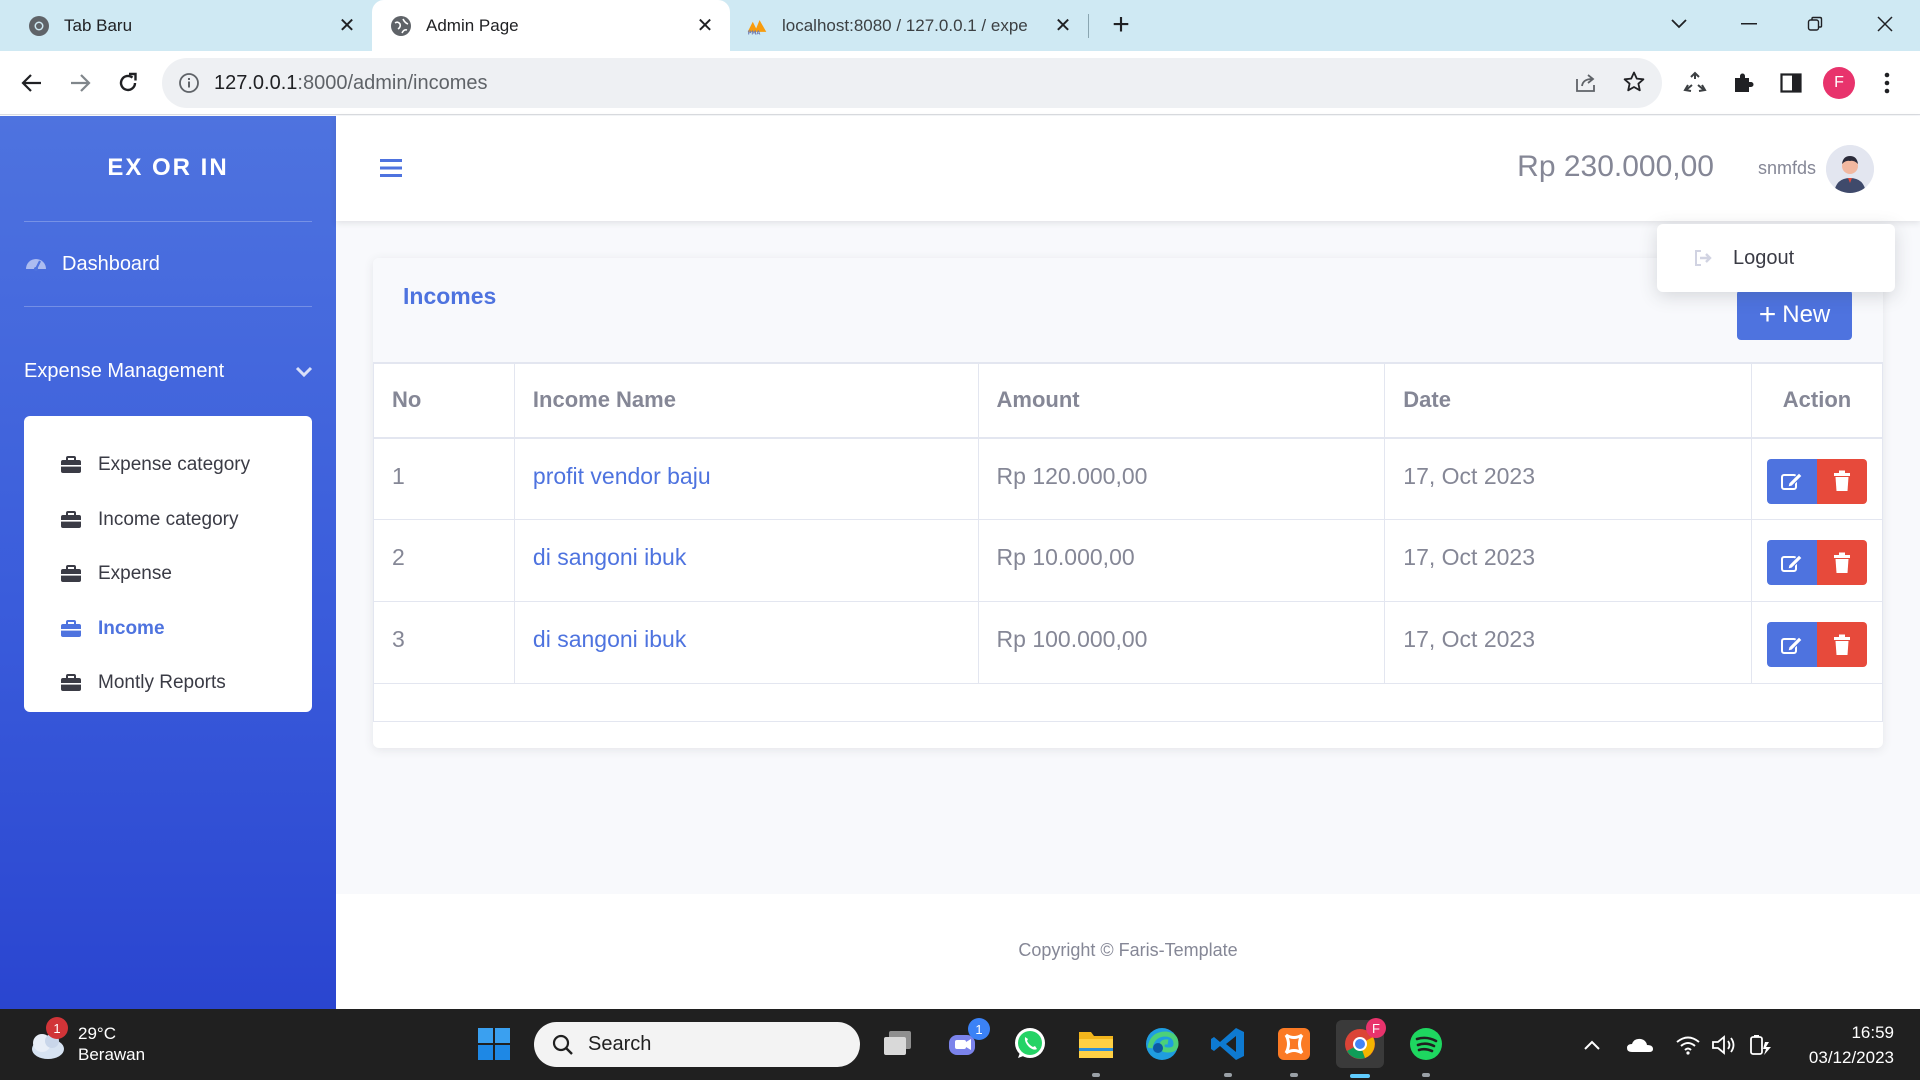 This screenshot has height=1080, width=1920. What do you see at coordinates (186, 25) in the screenshot?
I see `tab-tab-baru: Tab Baru ✕` at bounding box center [186, 25].